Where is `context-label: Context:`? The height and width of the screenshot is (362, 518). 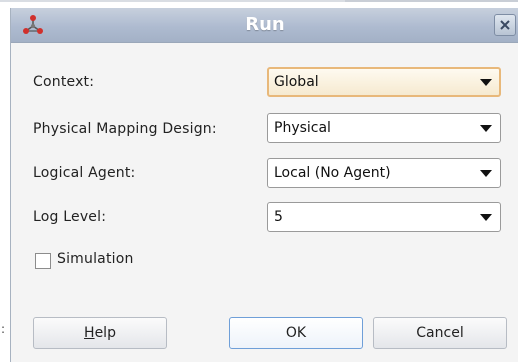
context-label: Context: is located at coordinates (64, 82).